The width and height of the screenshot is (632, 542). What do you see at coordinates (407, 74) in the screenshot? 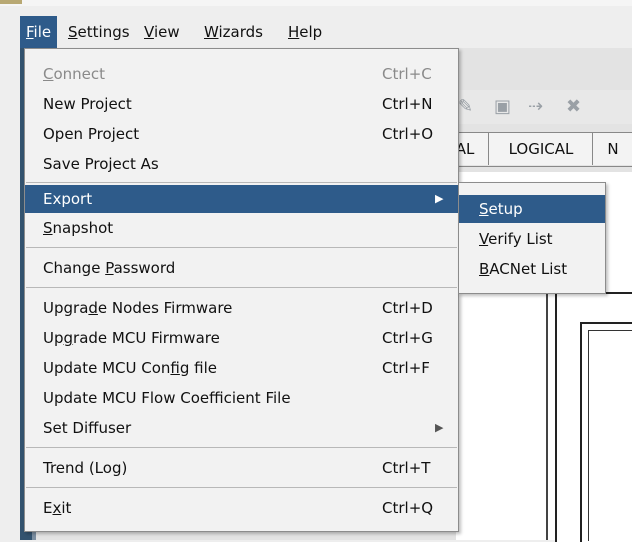
I see `connect-shortcut: Ctrl+C` at bounding box center [407, 74].